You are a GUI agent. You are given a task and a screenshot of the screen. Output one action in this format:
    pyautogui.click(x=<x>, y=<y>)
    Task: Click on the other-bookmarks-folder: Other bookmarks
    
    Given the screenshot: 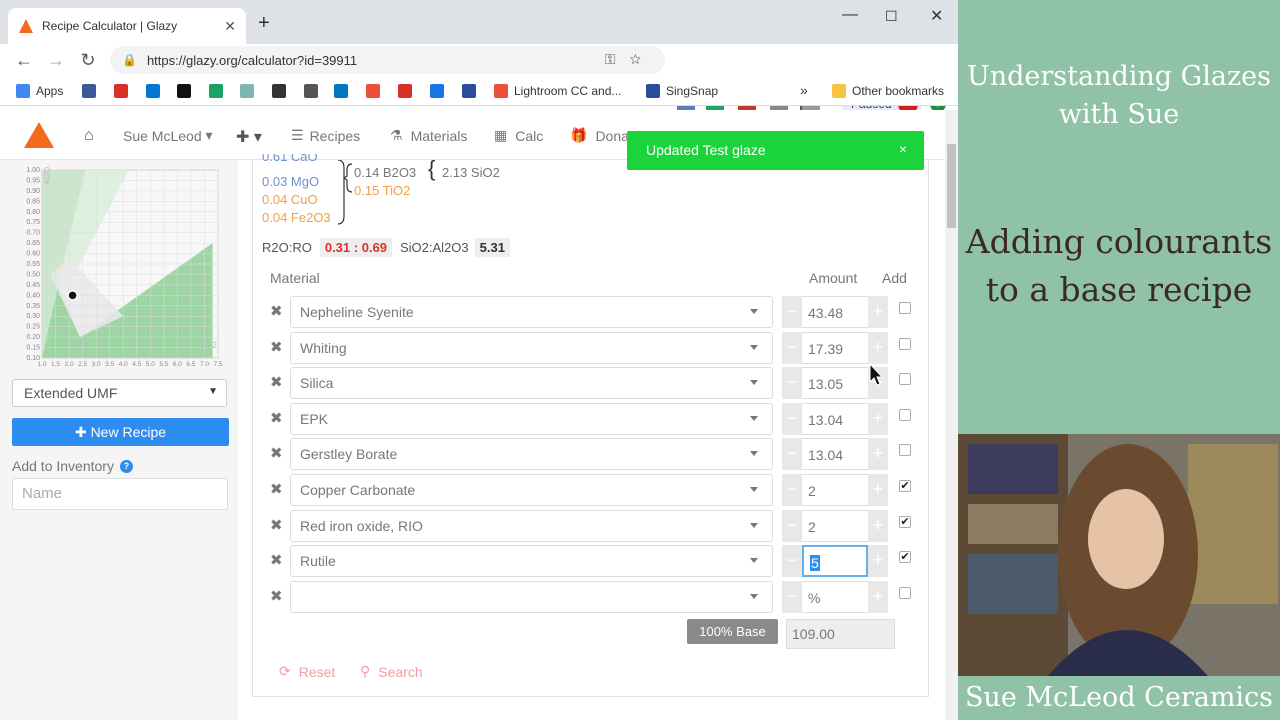 What is the action you would take?
    pyautogui.click(x=888, y=91)
    